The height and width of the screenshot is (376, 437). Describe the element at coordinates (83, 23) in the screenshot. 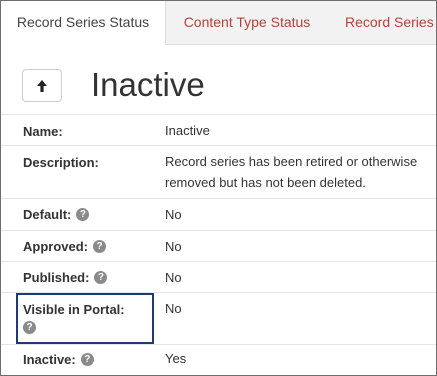

I see `tab-record-series-status: Record Series Status` at that location.